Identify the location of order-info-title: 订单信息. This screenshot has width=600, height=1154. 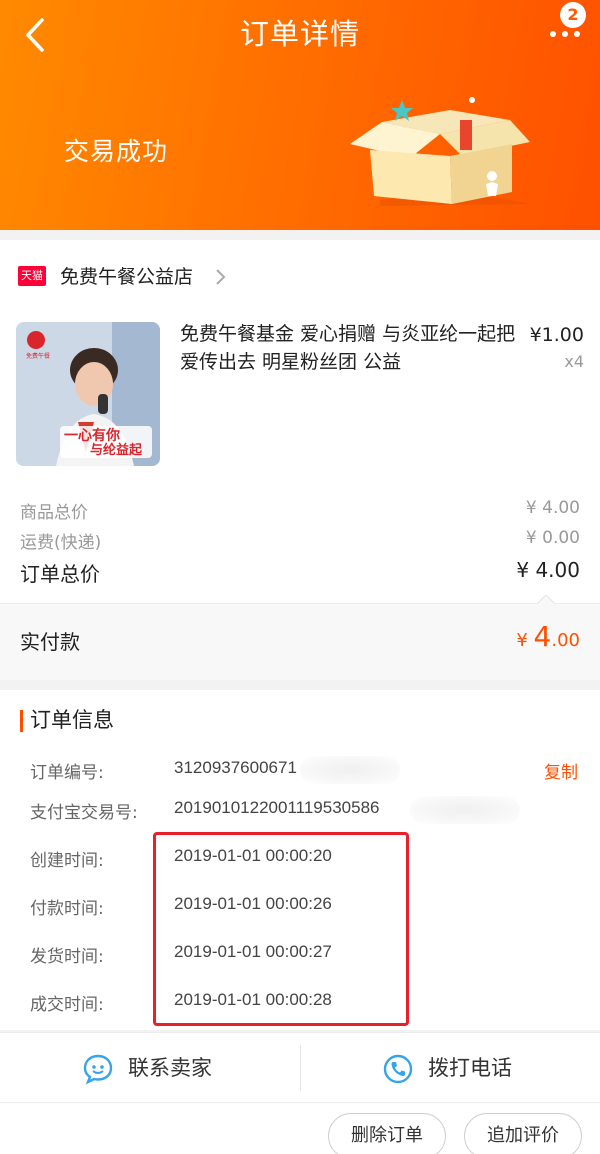
(72, 720).